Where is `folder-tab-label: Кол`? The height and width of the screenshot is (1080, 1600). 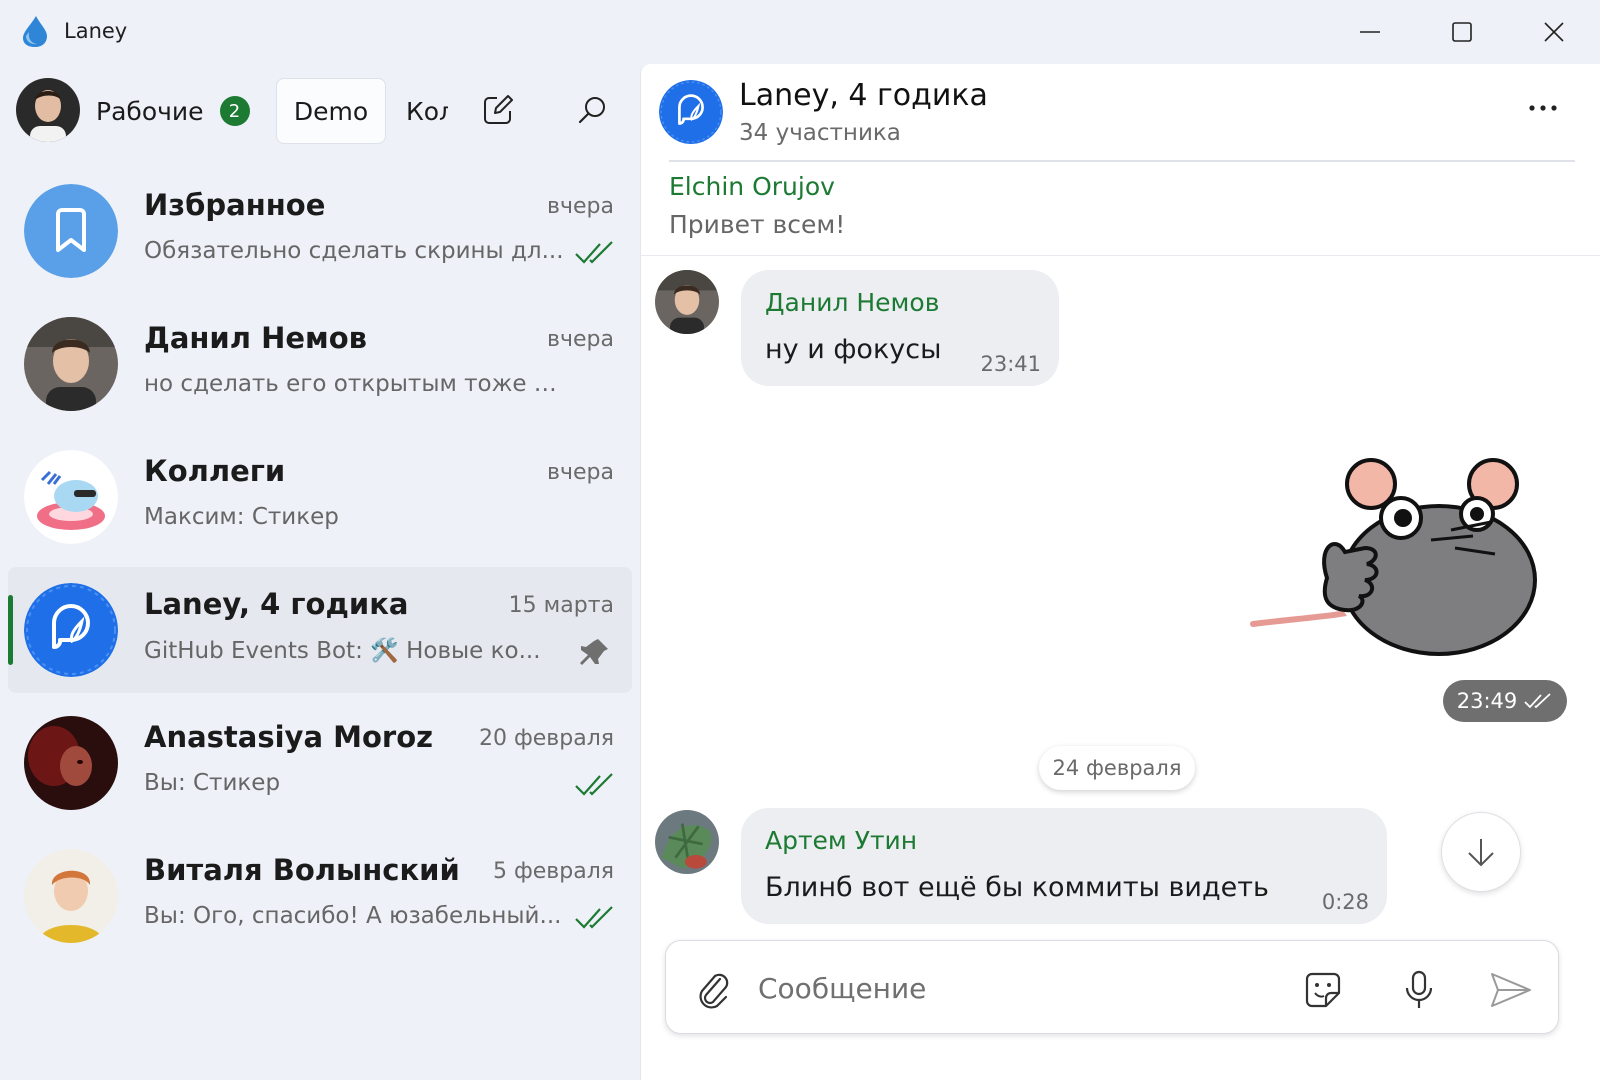
folder-tab-label: Кол is located at coordinates (427, 111).